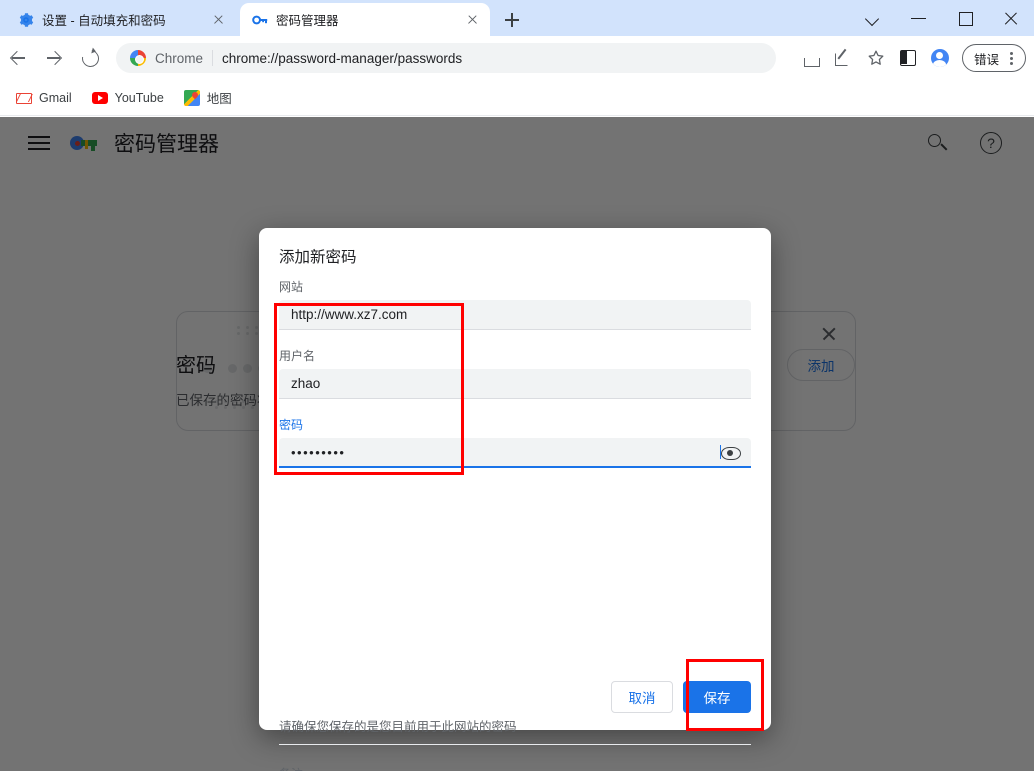 This screenshot has height=771, width=1034. Describe the element at coordinates (1011, 18) in the screenshot. I see `close-window-button` at that location.